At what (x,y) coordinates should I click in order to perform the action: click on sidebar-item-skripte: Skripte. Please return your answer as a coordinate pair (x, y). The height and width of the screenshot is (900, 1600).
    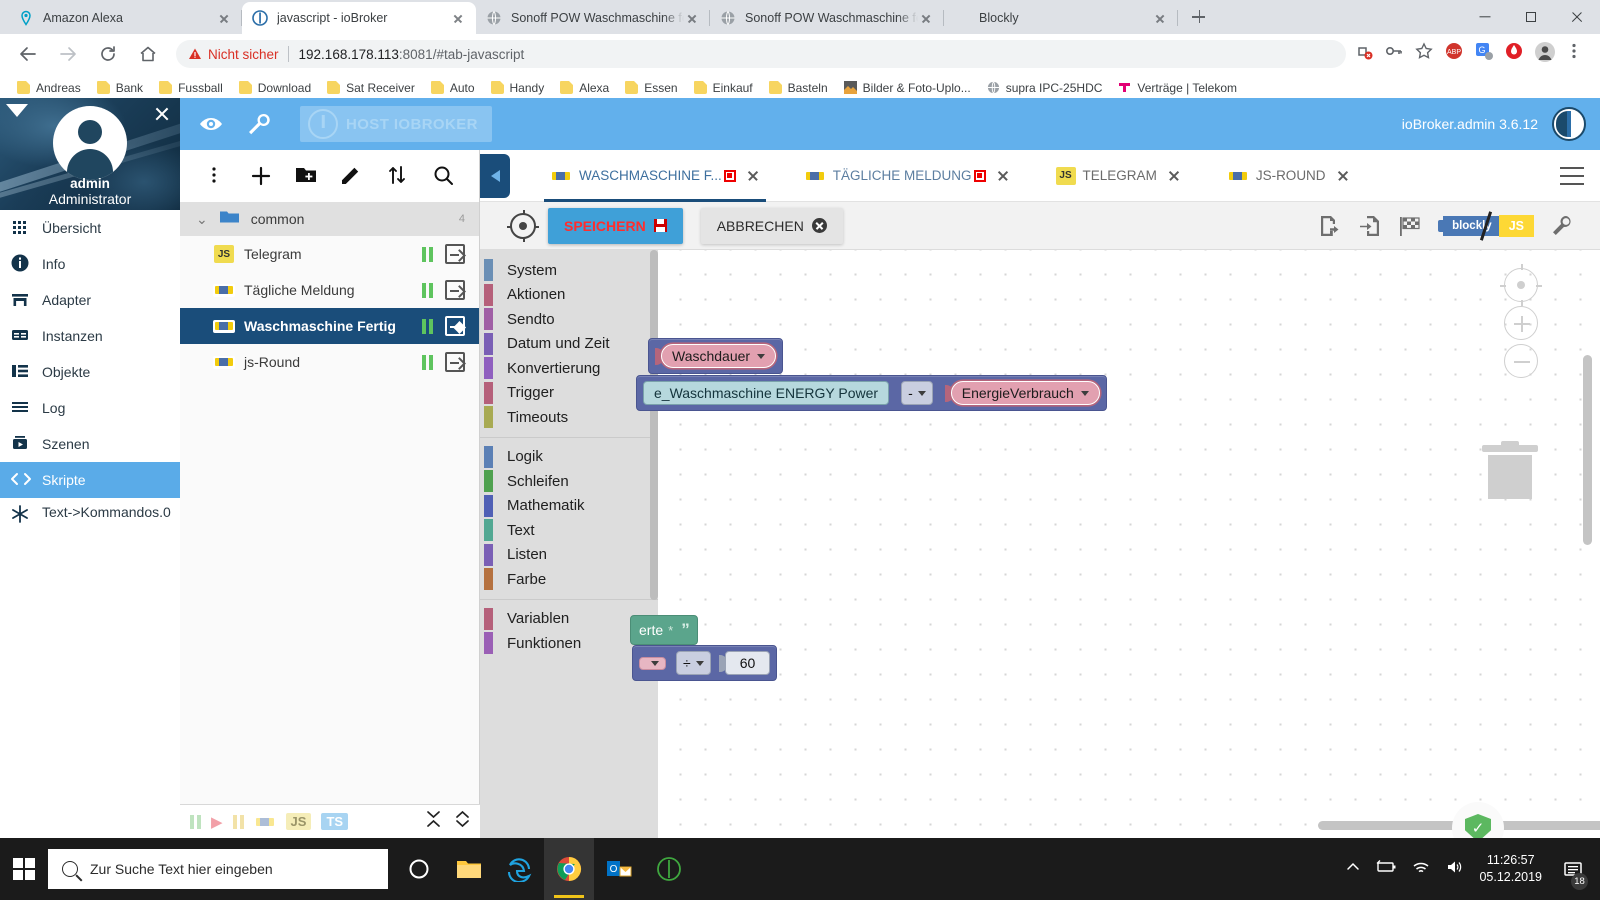
    Looking at the image, I should click on (90, 480).